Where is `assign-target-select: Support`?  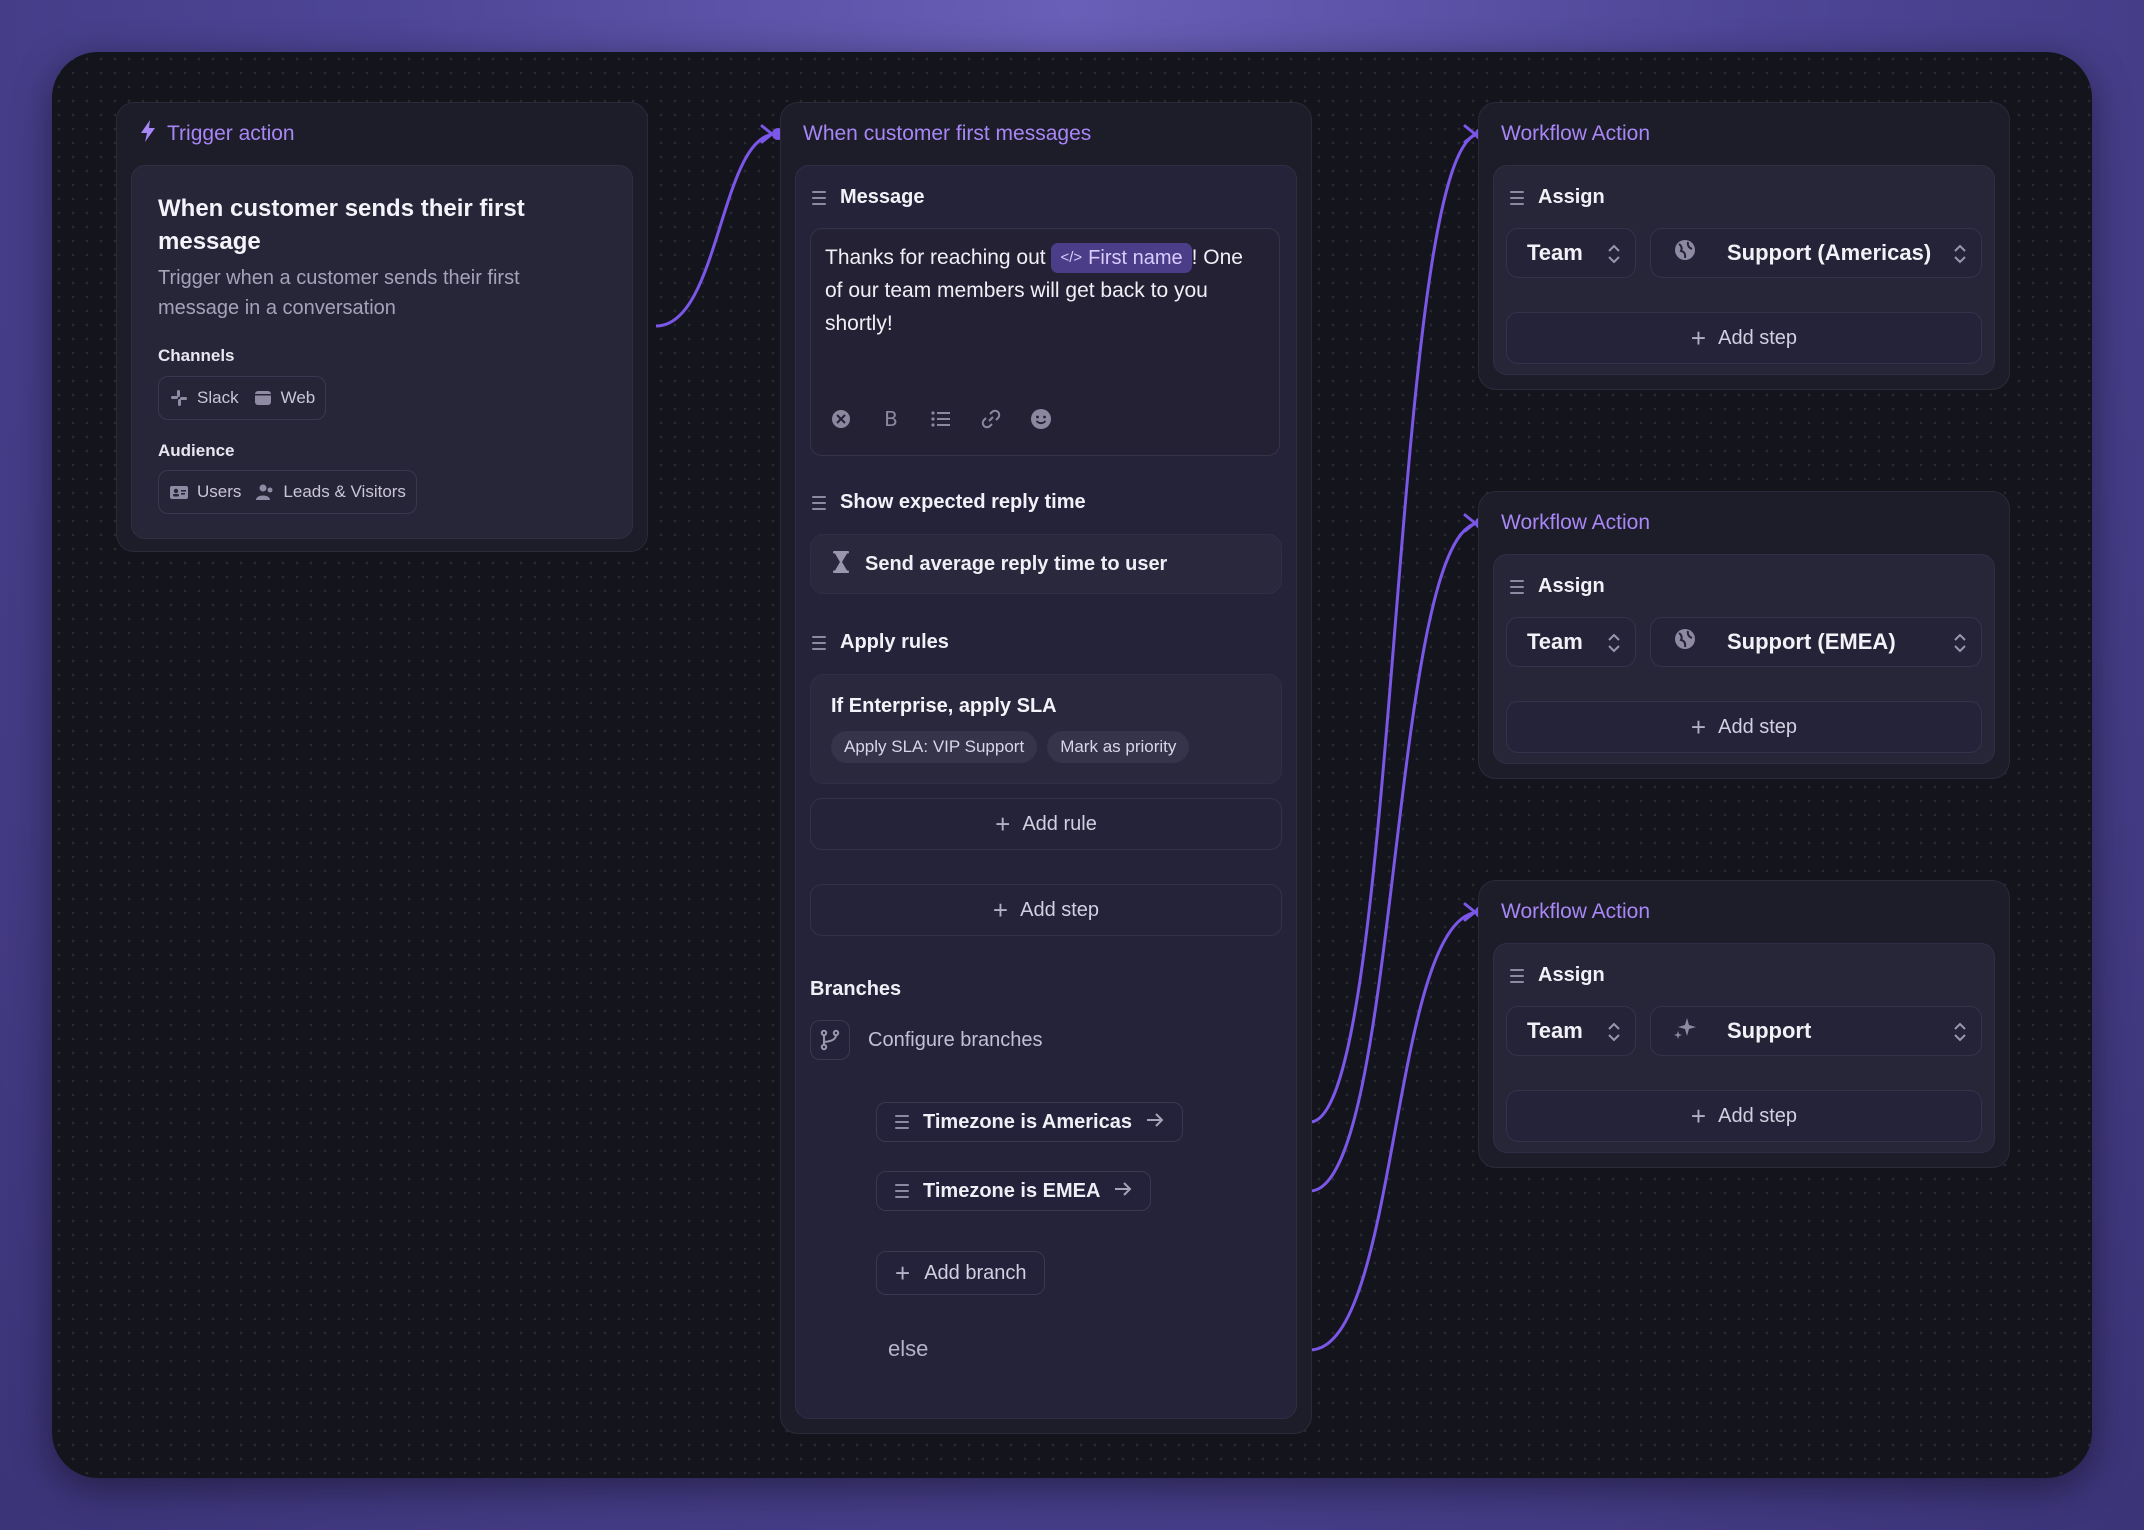
assign-target-select: Support is located at coordinates (1816, 1031).